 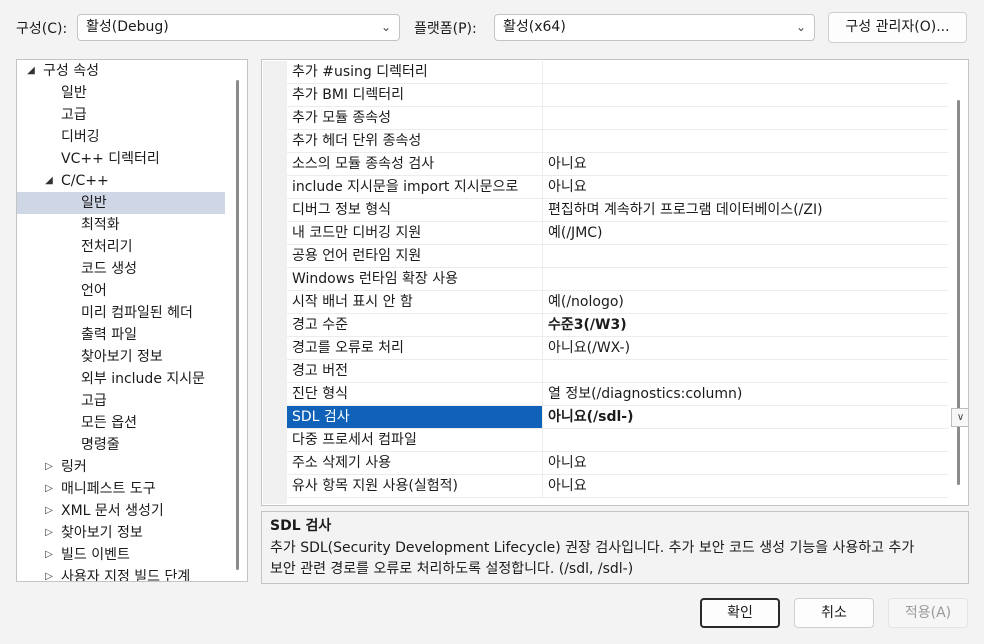 What do you see at coordinates (415, 210) in the screenshot?
I see `property-name: 디버그 정보 형식` at bounding box center [415, 210].